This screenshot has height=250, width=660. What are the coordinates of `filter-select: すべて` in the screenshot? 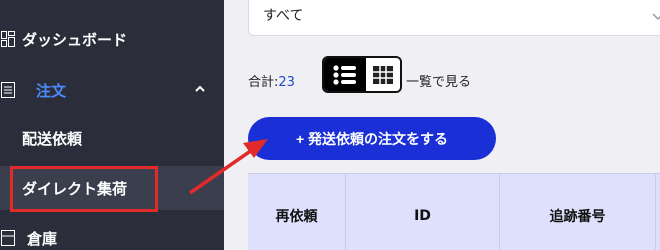 It's located at (454, 18).